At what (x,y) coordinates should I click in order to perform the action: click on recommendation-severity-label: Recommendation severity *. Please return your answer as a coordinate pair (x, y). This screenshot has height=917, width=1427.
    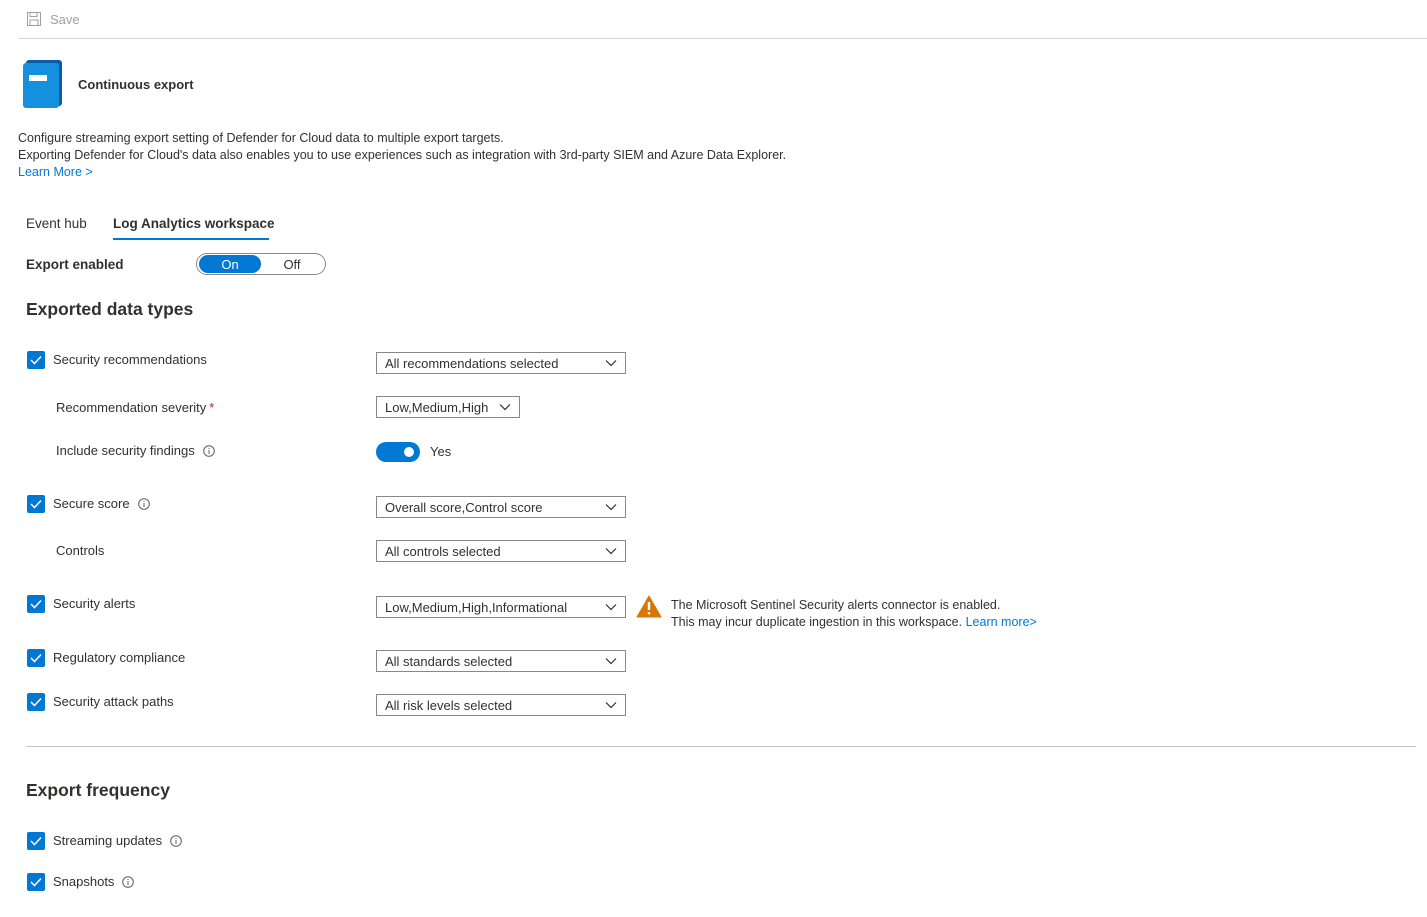
    Looking at the image, I should click on (135, 407).